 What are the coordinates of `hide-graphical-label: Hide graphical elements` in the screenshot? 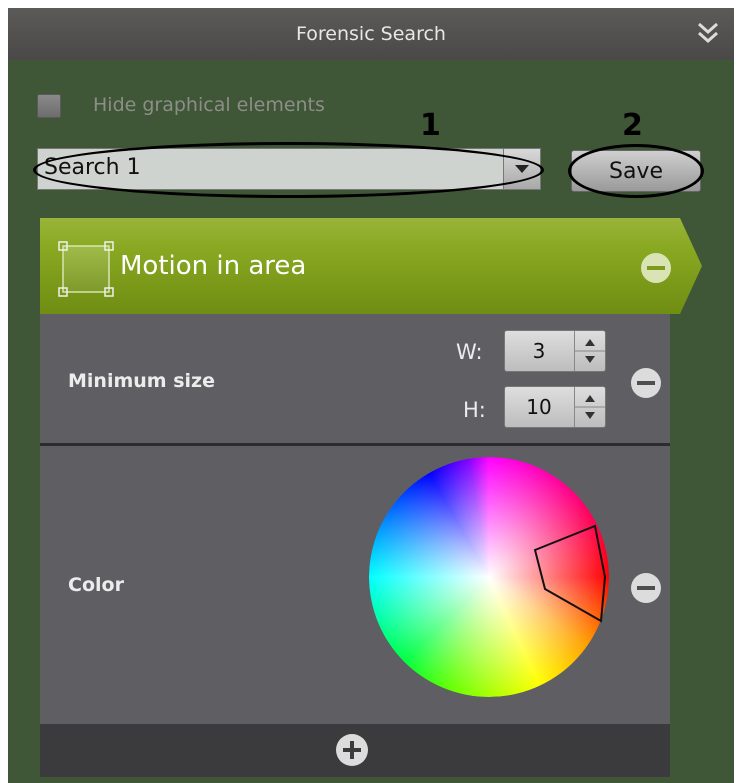 It's located at (209, 105).